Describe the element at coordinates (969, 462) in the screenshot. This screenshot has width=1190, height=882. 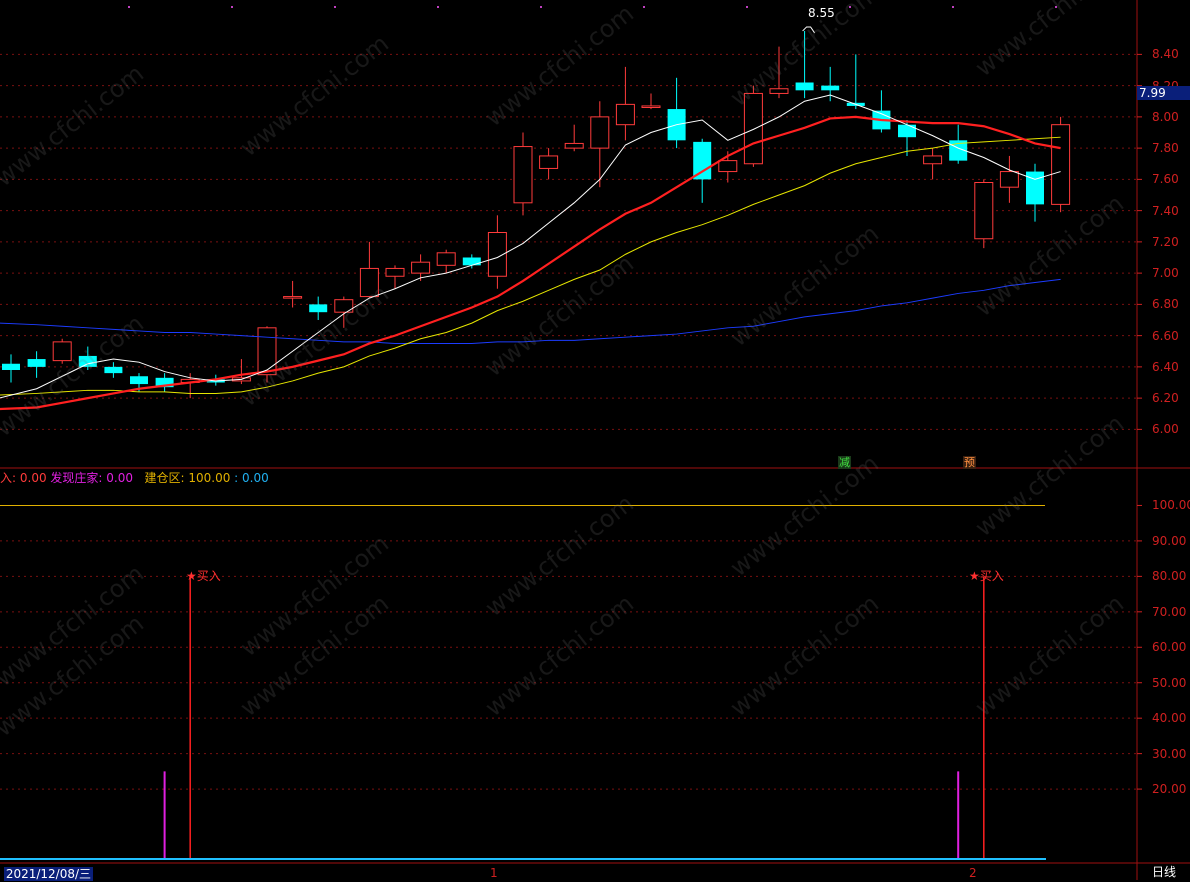
I see `pre-flag: 预` at that location.